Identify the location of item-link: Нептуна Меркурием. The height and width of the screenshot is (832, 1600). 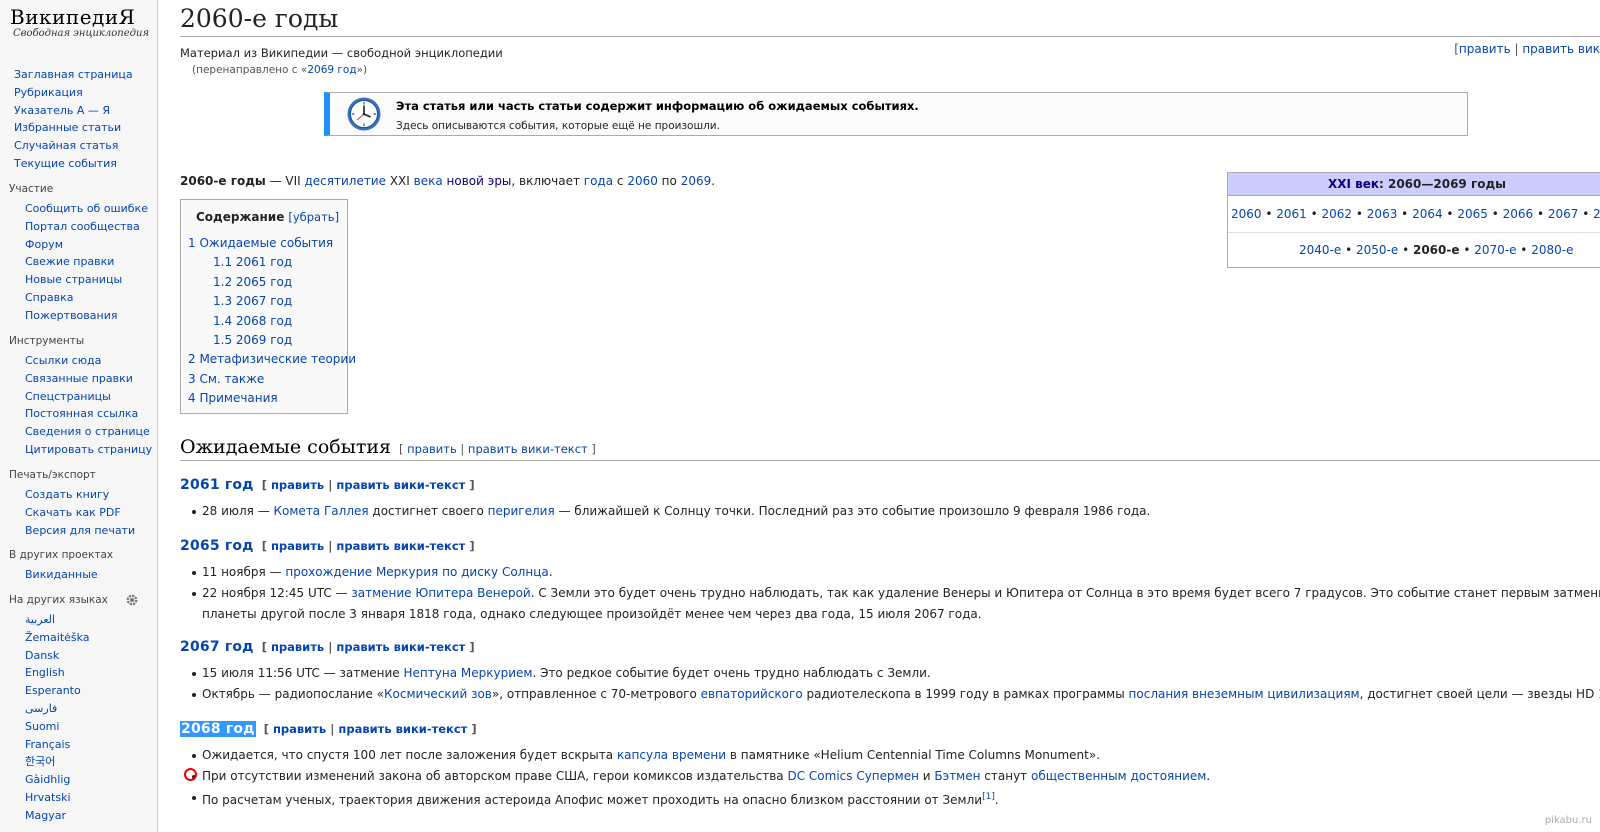
(468, 673).